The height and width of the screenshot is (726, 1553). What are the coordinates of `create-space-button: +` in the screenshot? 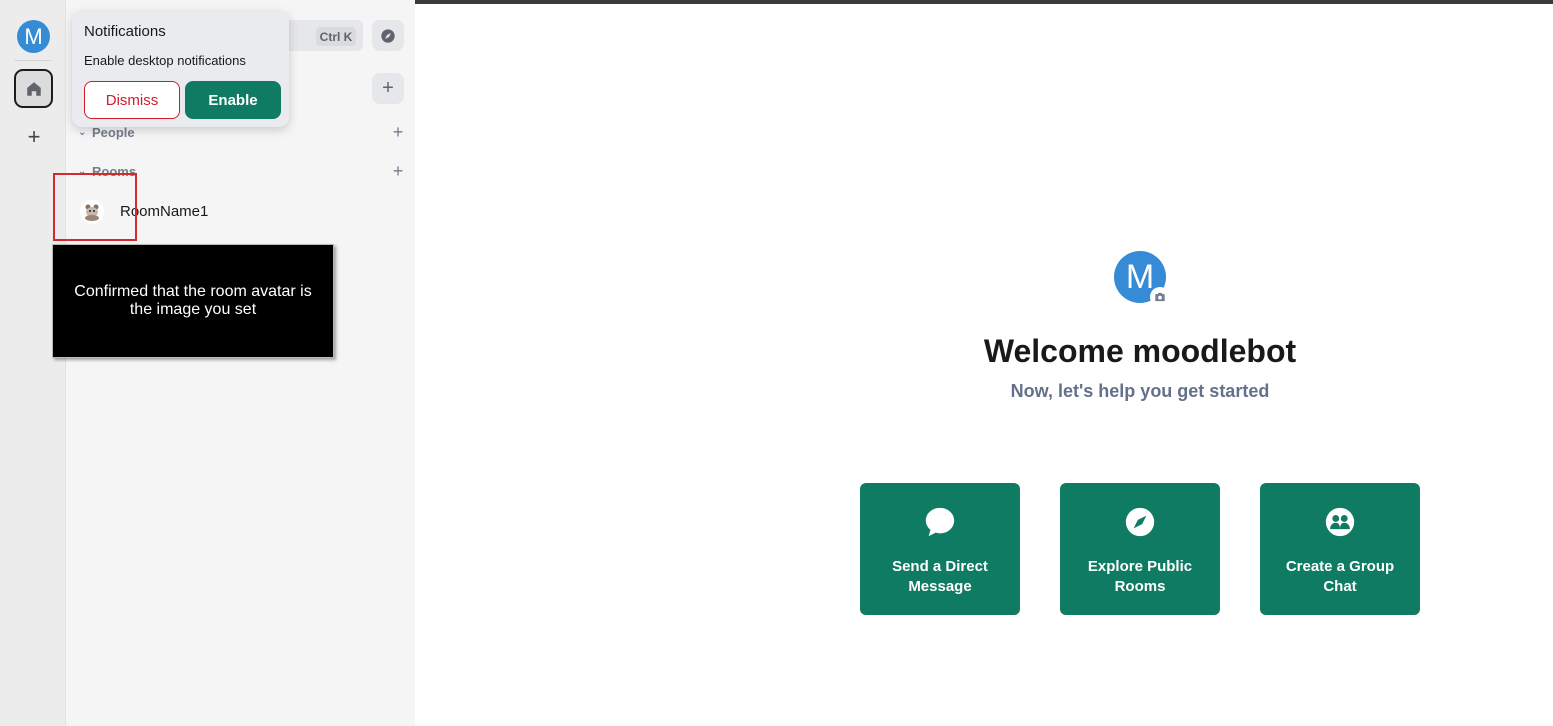 It's located at (34, 137).